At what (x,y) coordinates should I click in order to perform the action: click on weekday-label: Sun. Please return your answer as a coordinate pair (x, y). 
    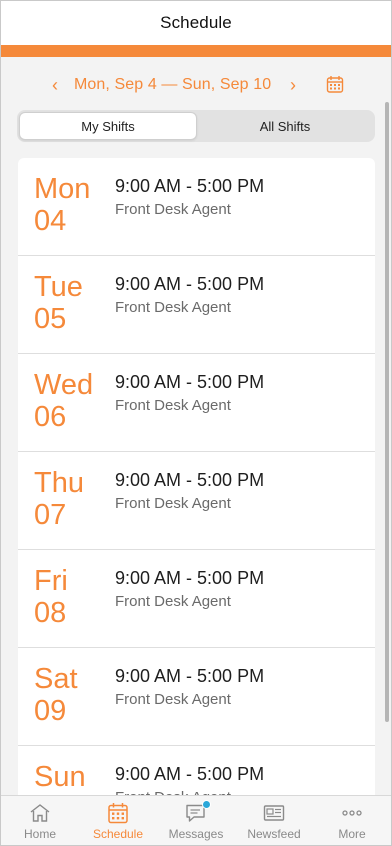
    Looking at the image, I should click on (60, 777).